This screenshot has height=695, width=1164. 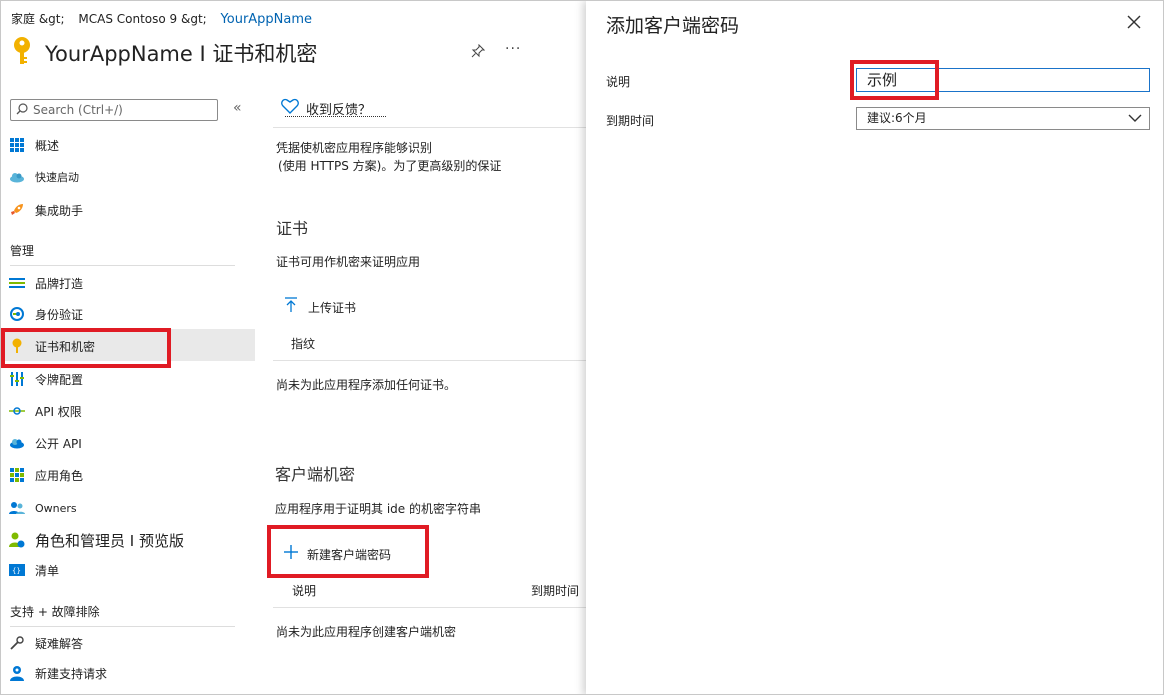 What do you see at coordinates (267, 19) in the screenshot?
I see `breadcrumb-app: YourAppName` at bounding box center [267, 19].